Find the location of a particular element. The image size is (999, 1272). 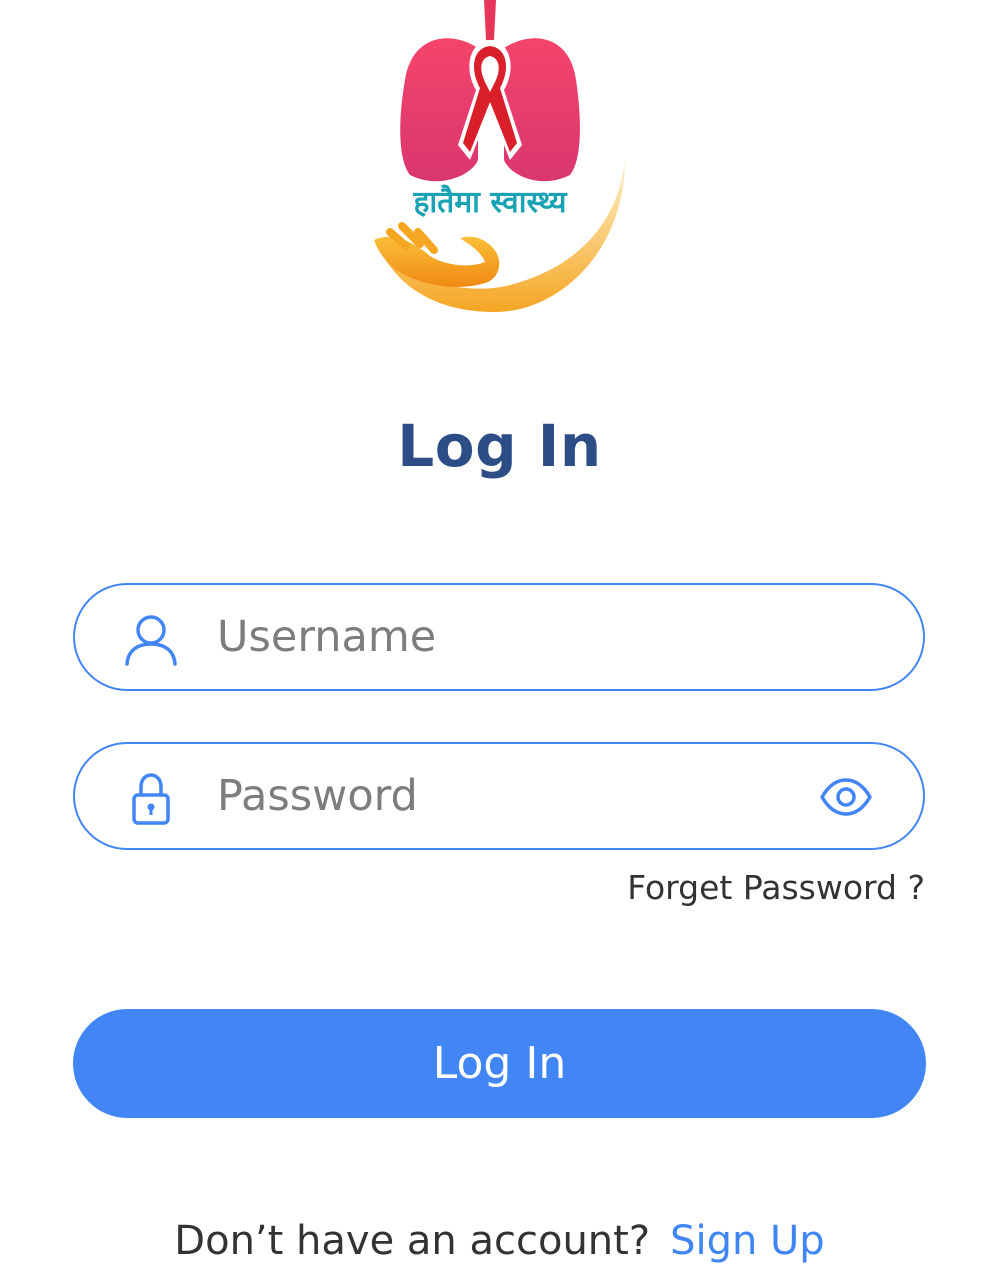

username-field is located at coordinates (499, 637).